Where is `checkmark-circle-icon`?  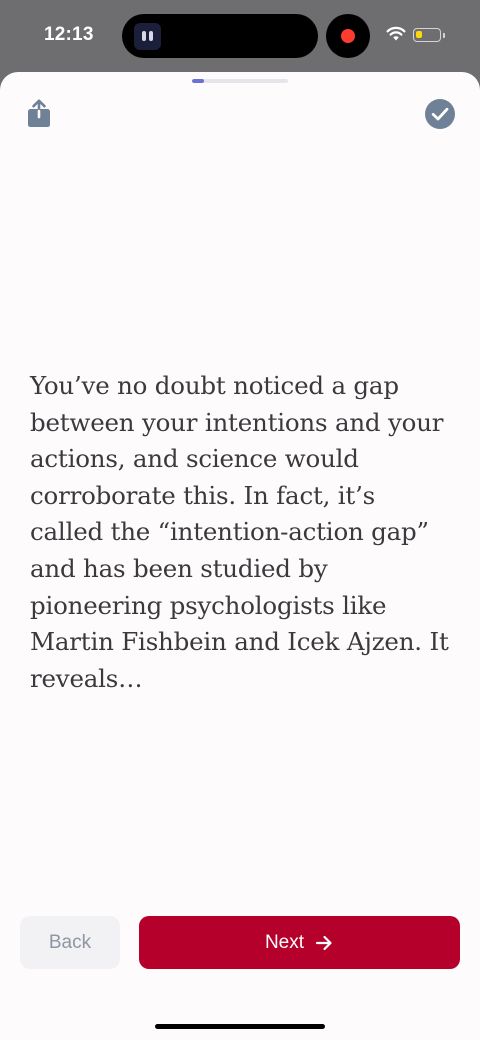 checkmark-circle-icon is located at coordinates (440, 114).